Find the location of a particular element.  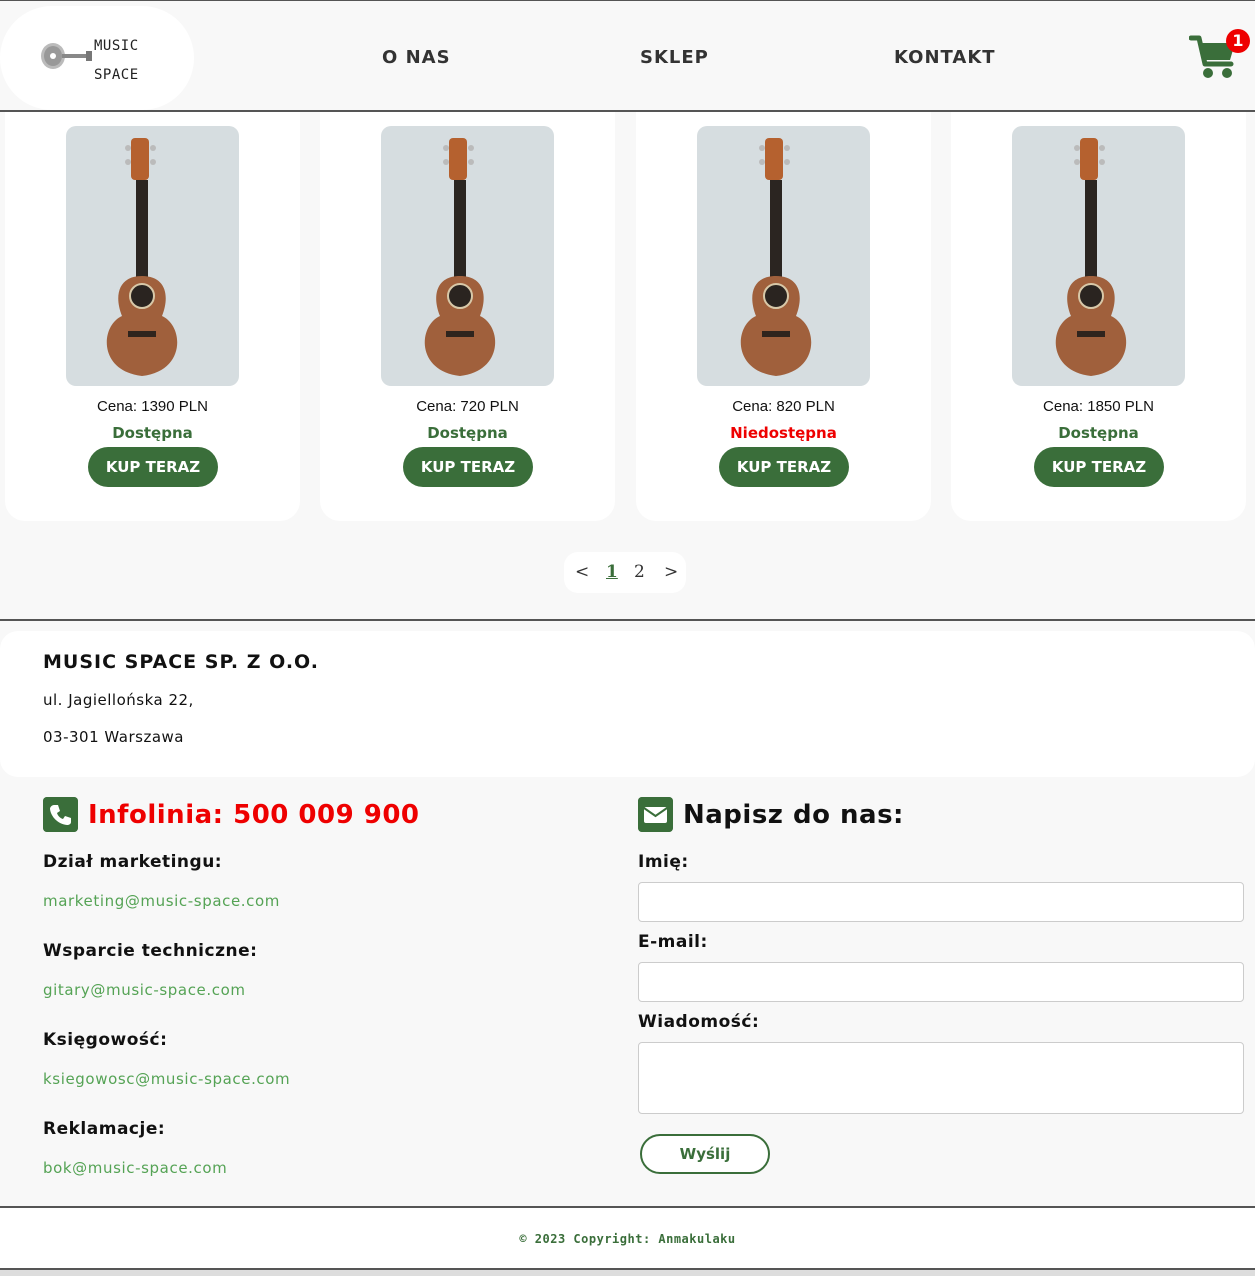

product-price: Cena: 820 PLN is located at coordinates (783, 406).